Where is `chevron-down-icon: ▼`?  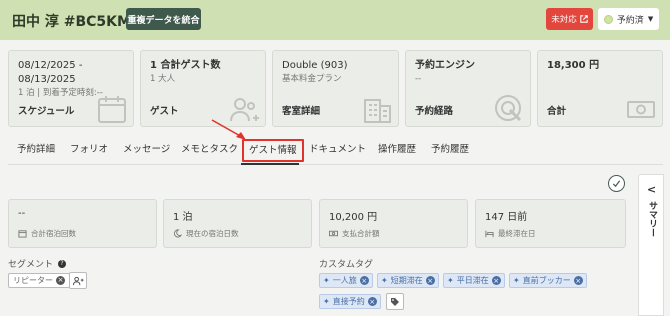
chevron-down-icon: ▼ is located at coordinates (650, 19).